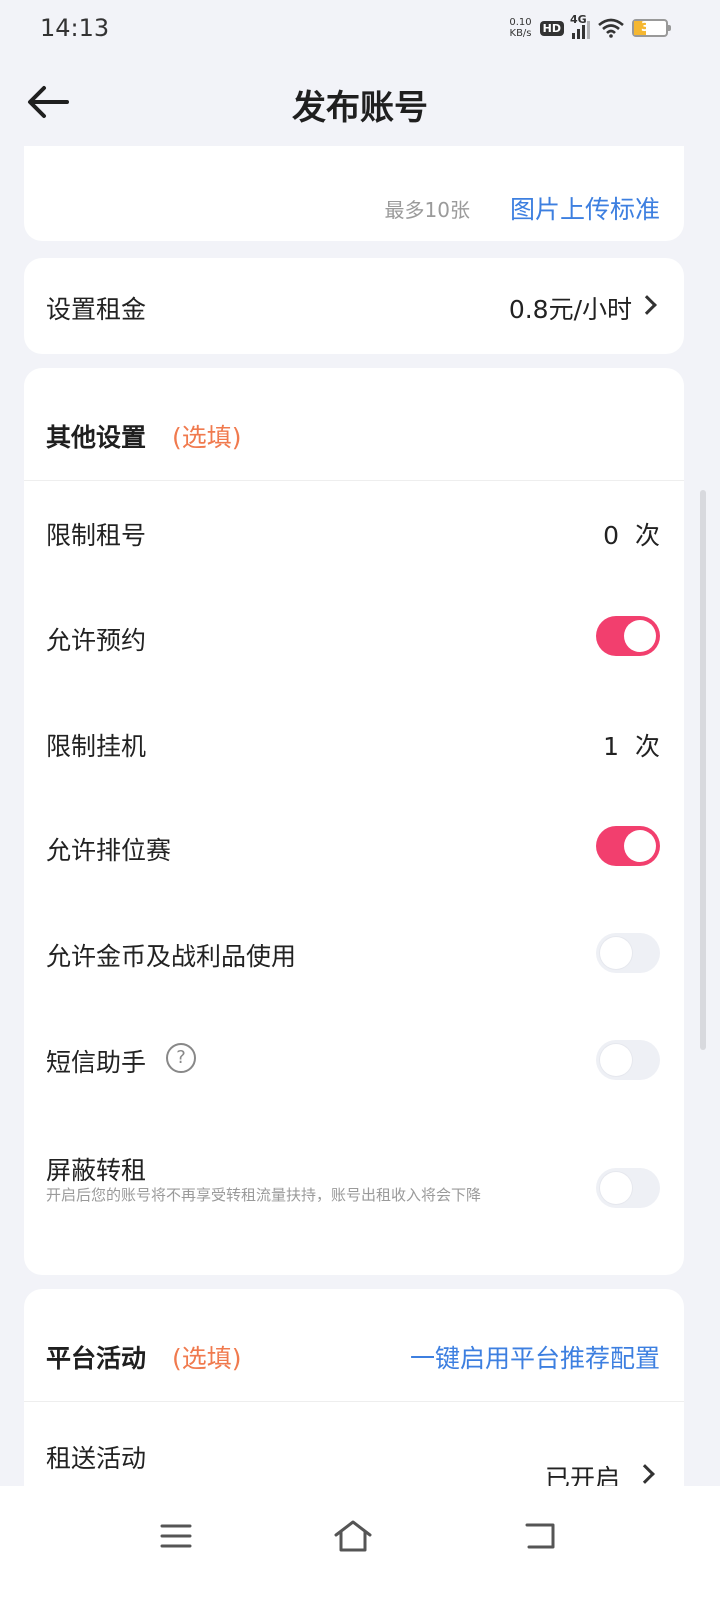  What do you see at coordinates (96, 535) in the screenshot?
I see `limit-rent-label: 限制租号` at bounding box center [96, 535].